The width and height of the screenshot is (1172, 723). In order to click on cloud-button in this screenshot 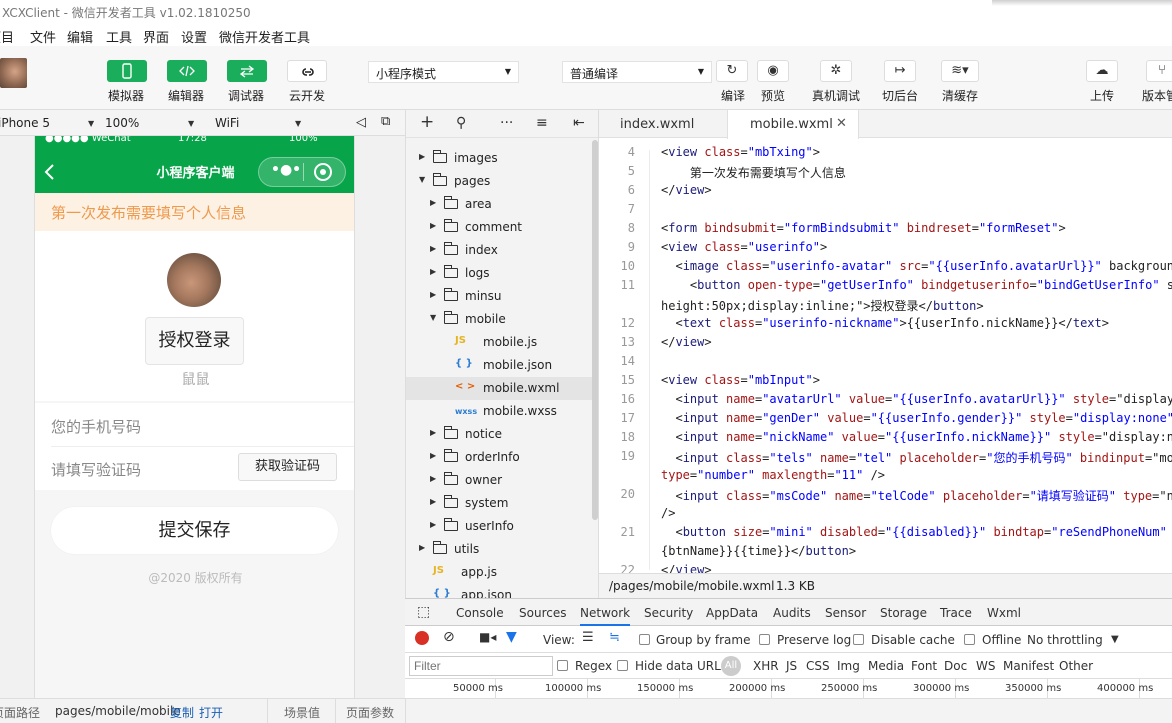, I will do `click(307, 71)`.